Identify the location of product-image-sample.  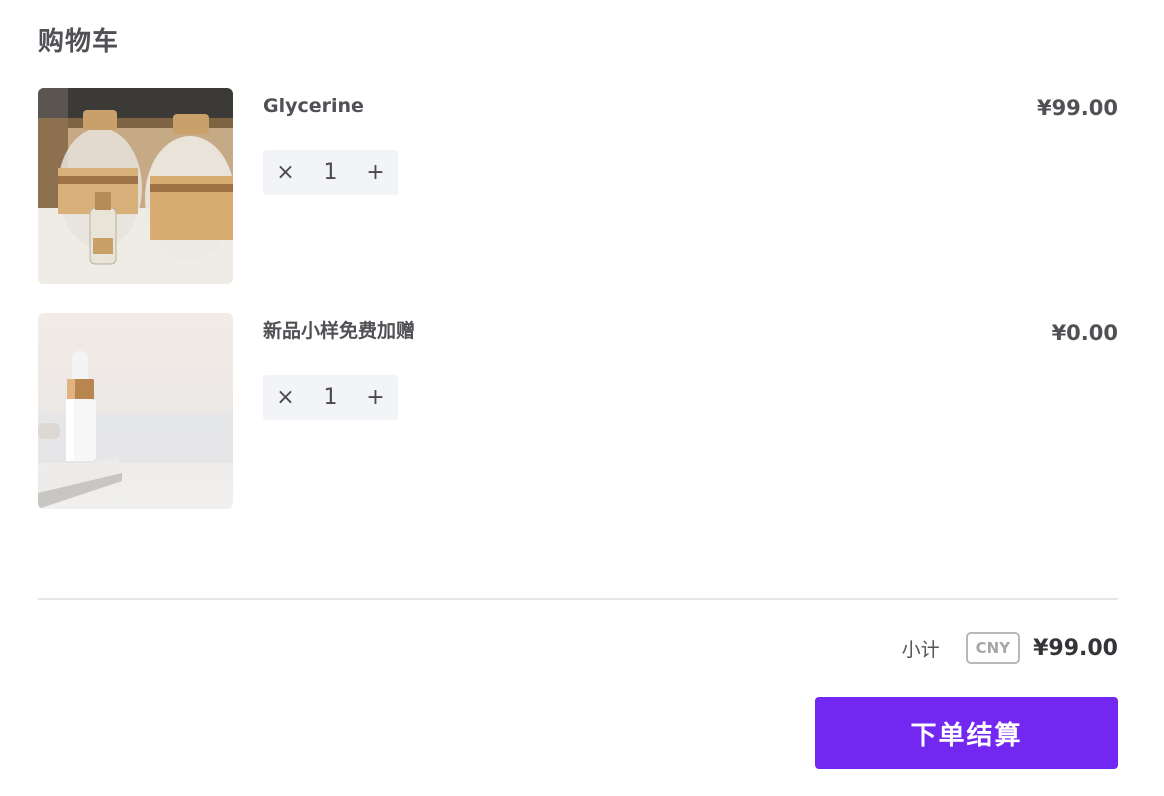
(135, 411).